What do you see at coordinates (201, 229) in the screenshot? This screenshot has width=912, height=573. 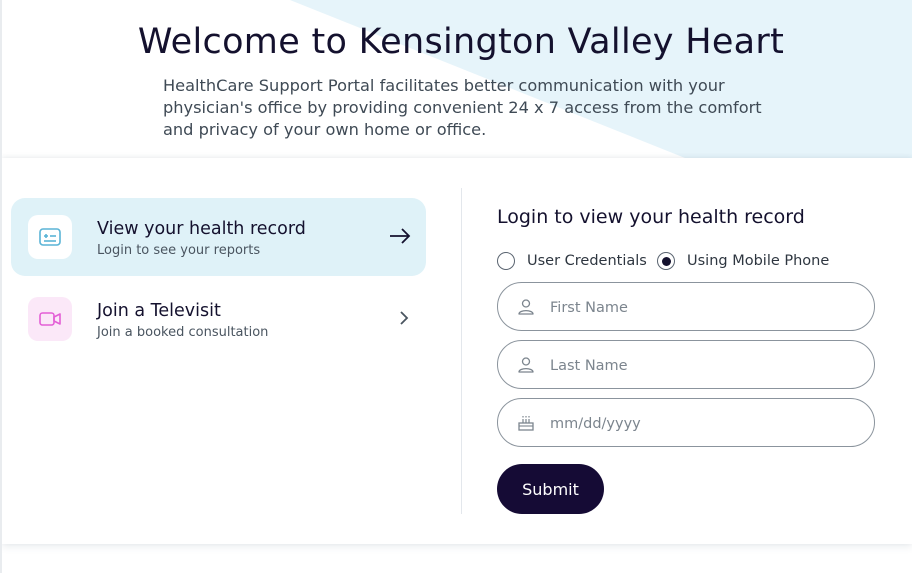 I see `option-title: View your health record` at bounding box center [201, 229].